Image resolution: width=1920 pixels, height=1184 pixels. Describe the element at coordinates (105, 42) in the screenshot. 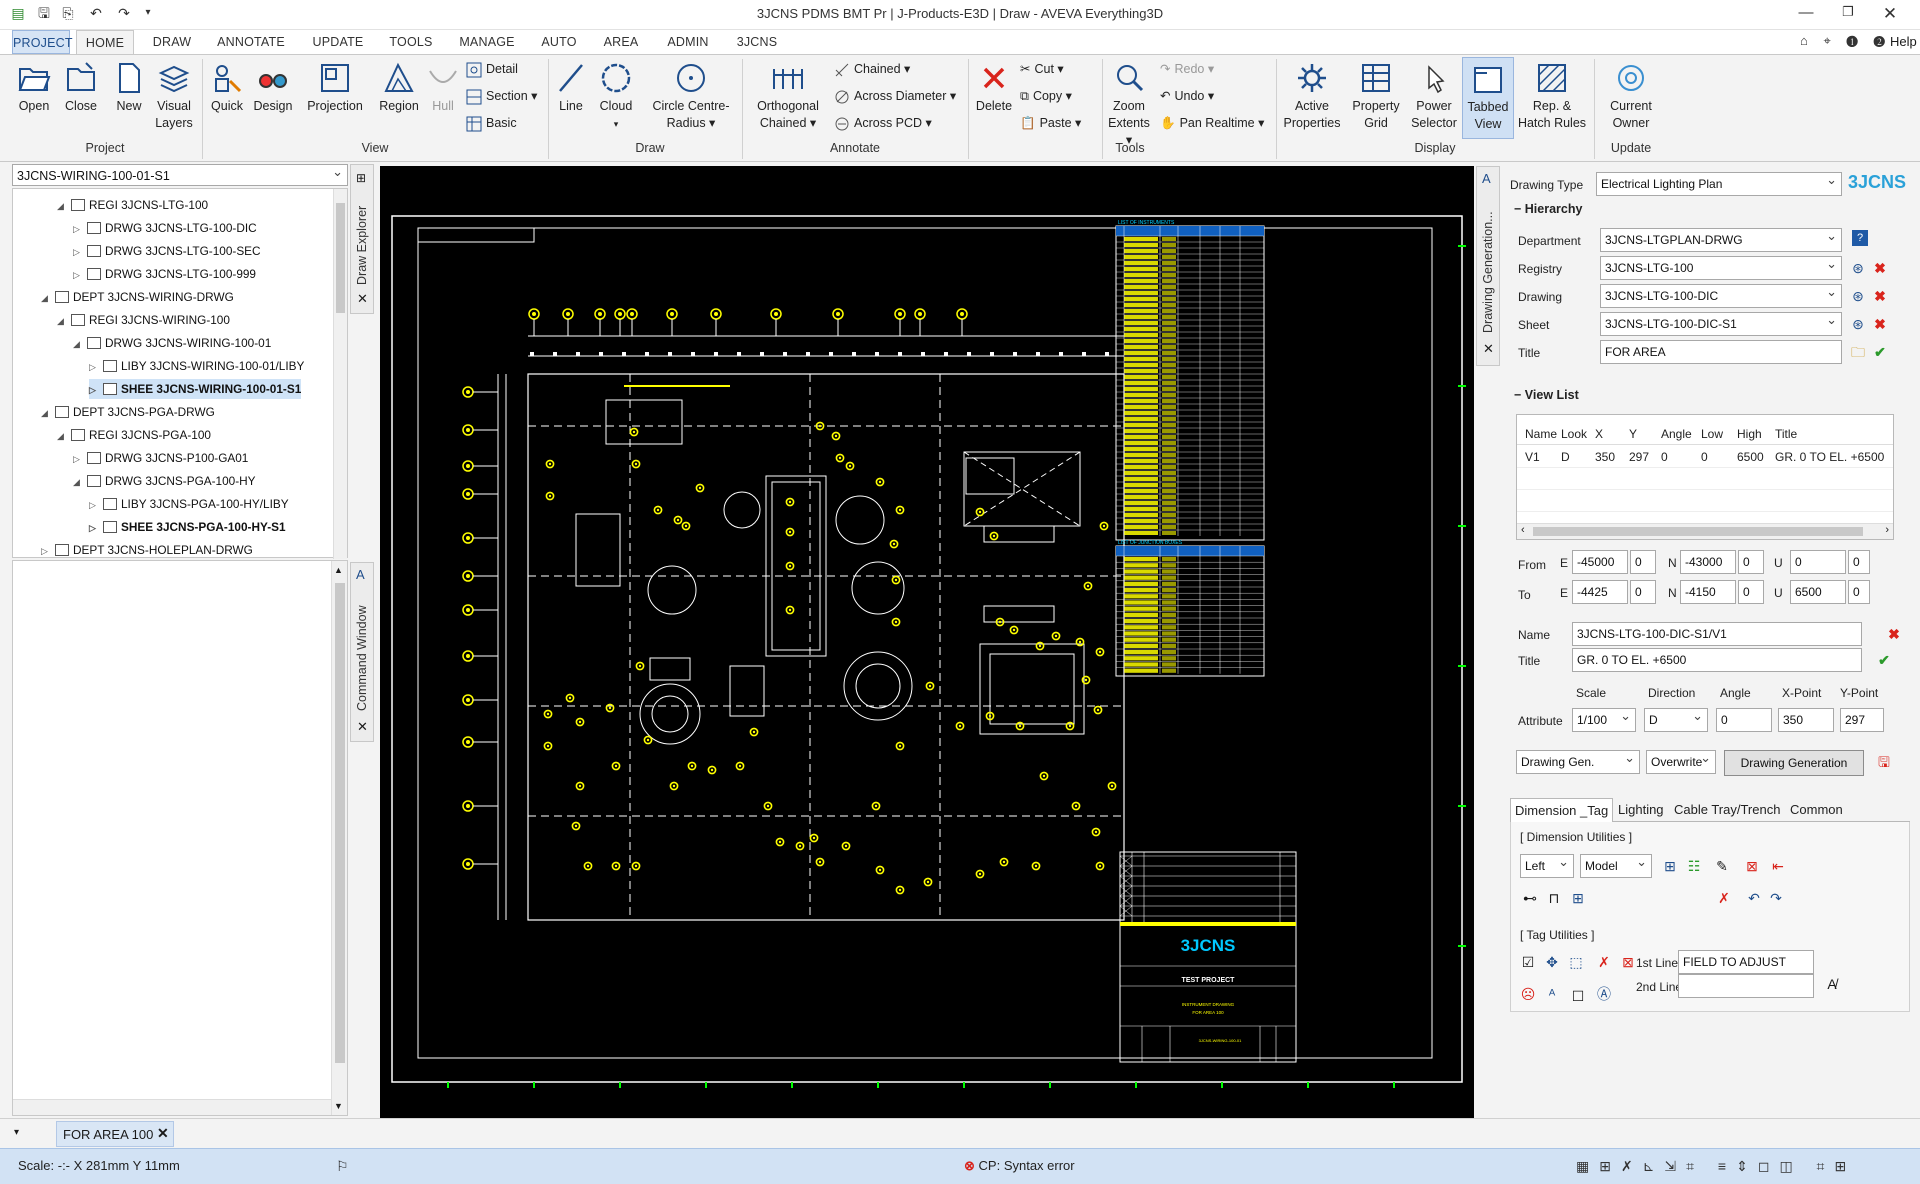

I see `tab-home: HOME` at that location.